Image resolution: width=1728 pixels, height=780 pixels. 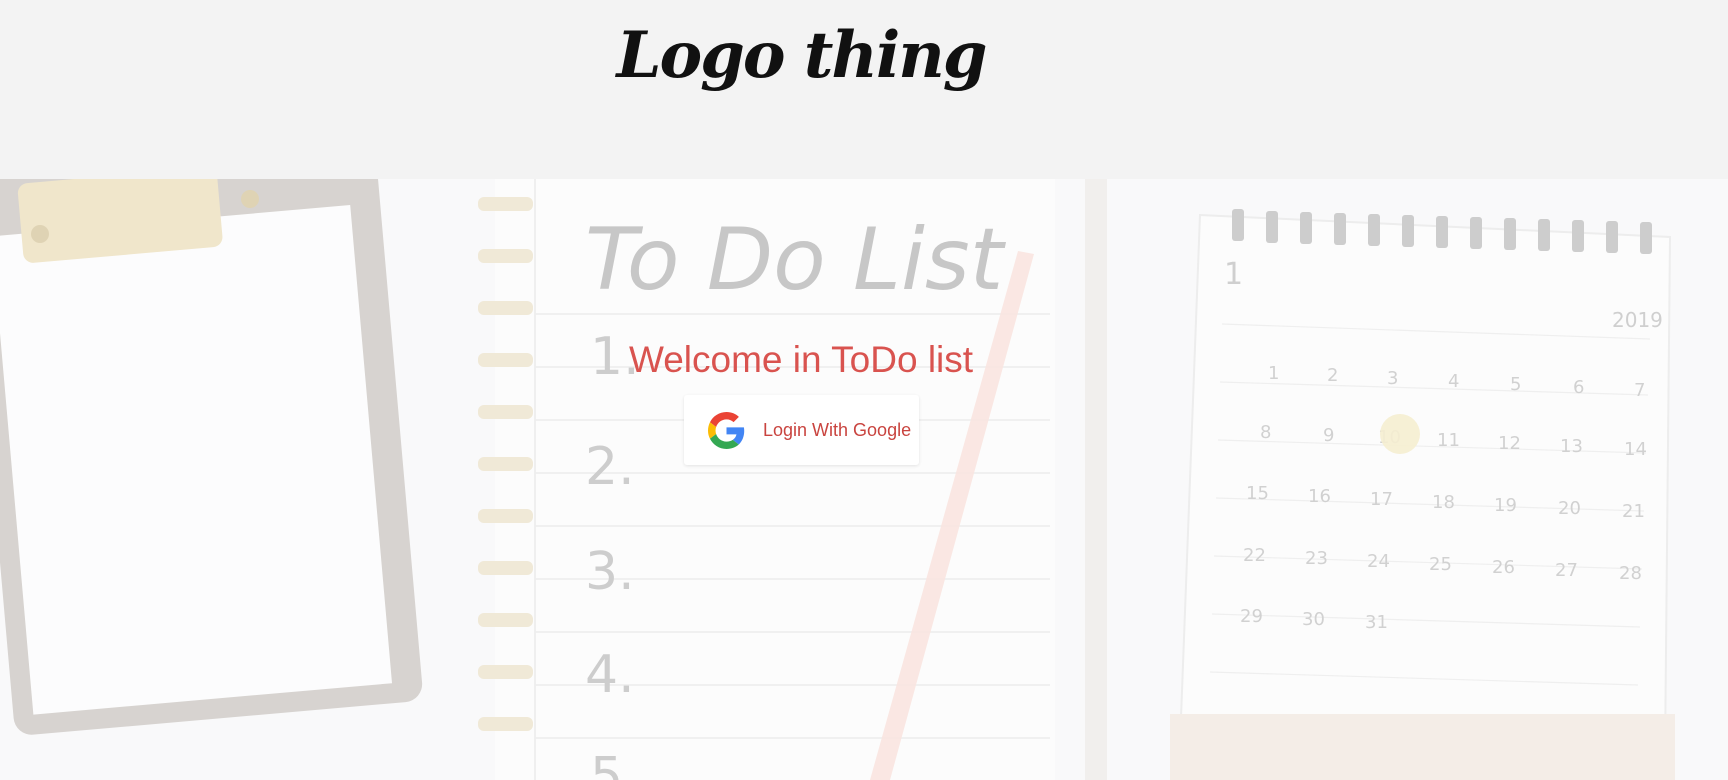 What do you see at coordinates (726, 430) in the screenshot?
I see `google-g-icon` at bounding box center [726, 430].